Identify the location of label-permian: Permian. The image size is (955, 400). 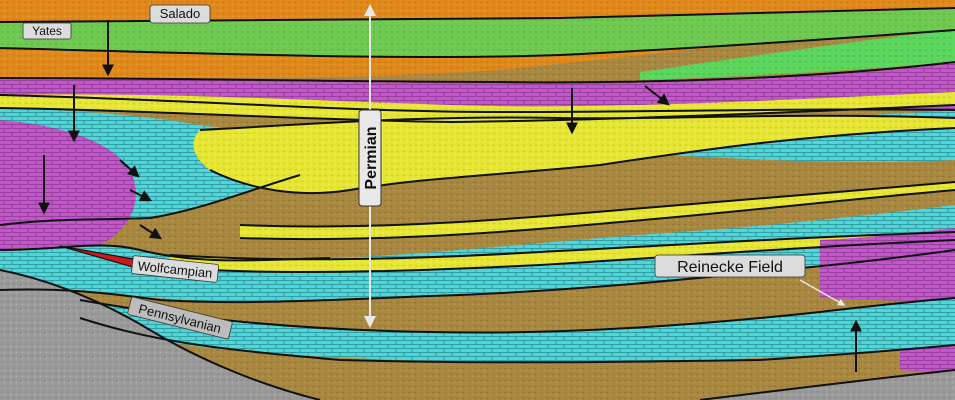
(370, 158).